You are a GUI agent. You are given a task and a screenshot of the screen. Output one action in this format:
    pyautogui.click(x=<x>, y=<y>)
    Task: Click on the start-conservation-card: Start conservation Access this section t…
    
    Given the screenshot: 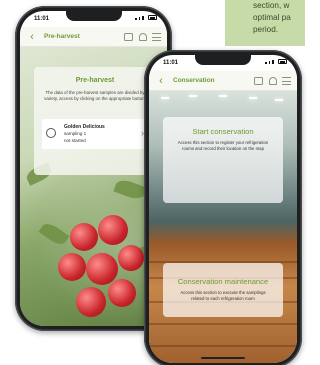 What is the action you would take?
    pyautogui.click(x=223, y=160)
    